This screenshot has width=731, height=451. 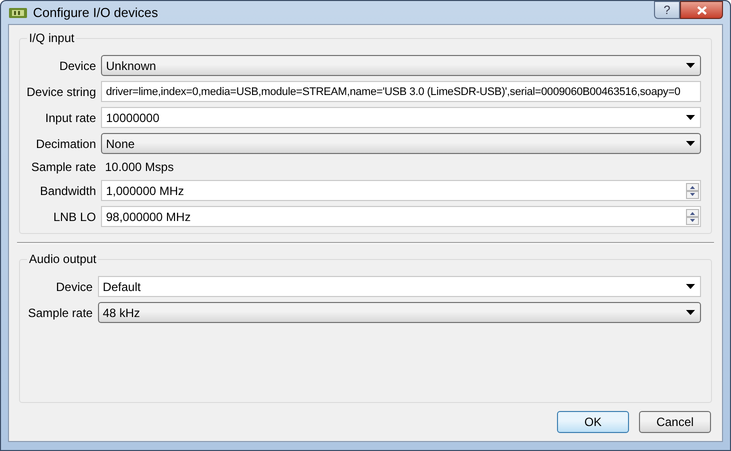 I want to click on dialog-button: Cancel, so click(x=675, y=422).